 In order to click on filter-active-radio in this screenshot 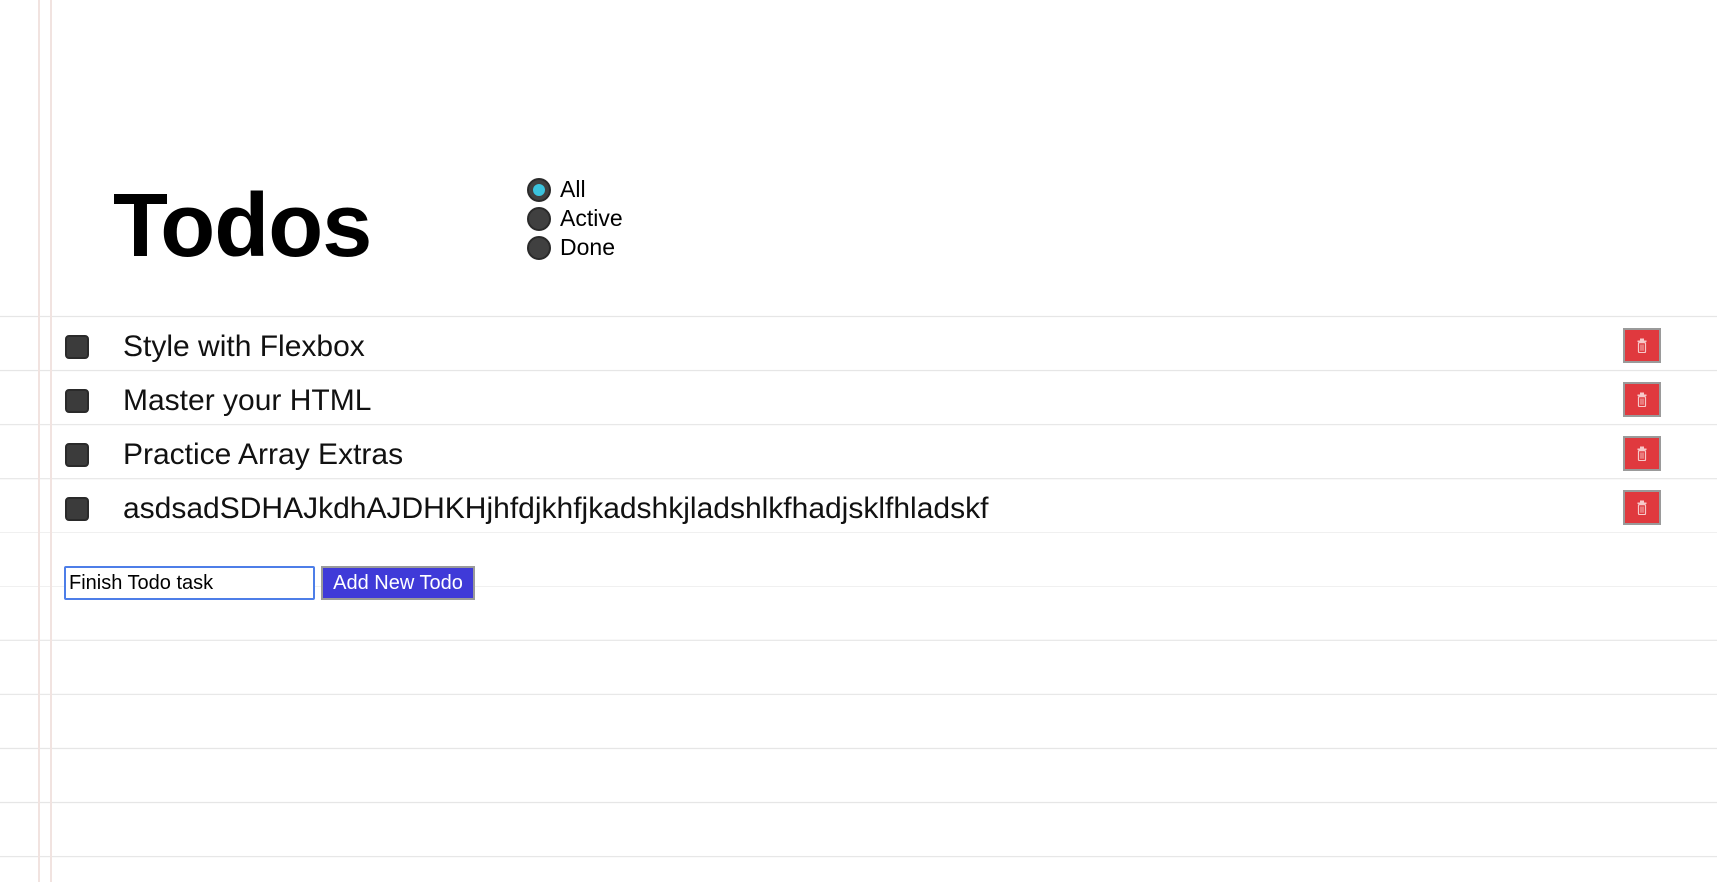, I will do `click(539, 218)`.